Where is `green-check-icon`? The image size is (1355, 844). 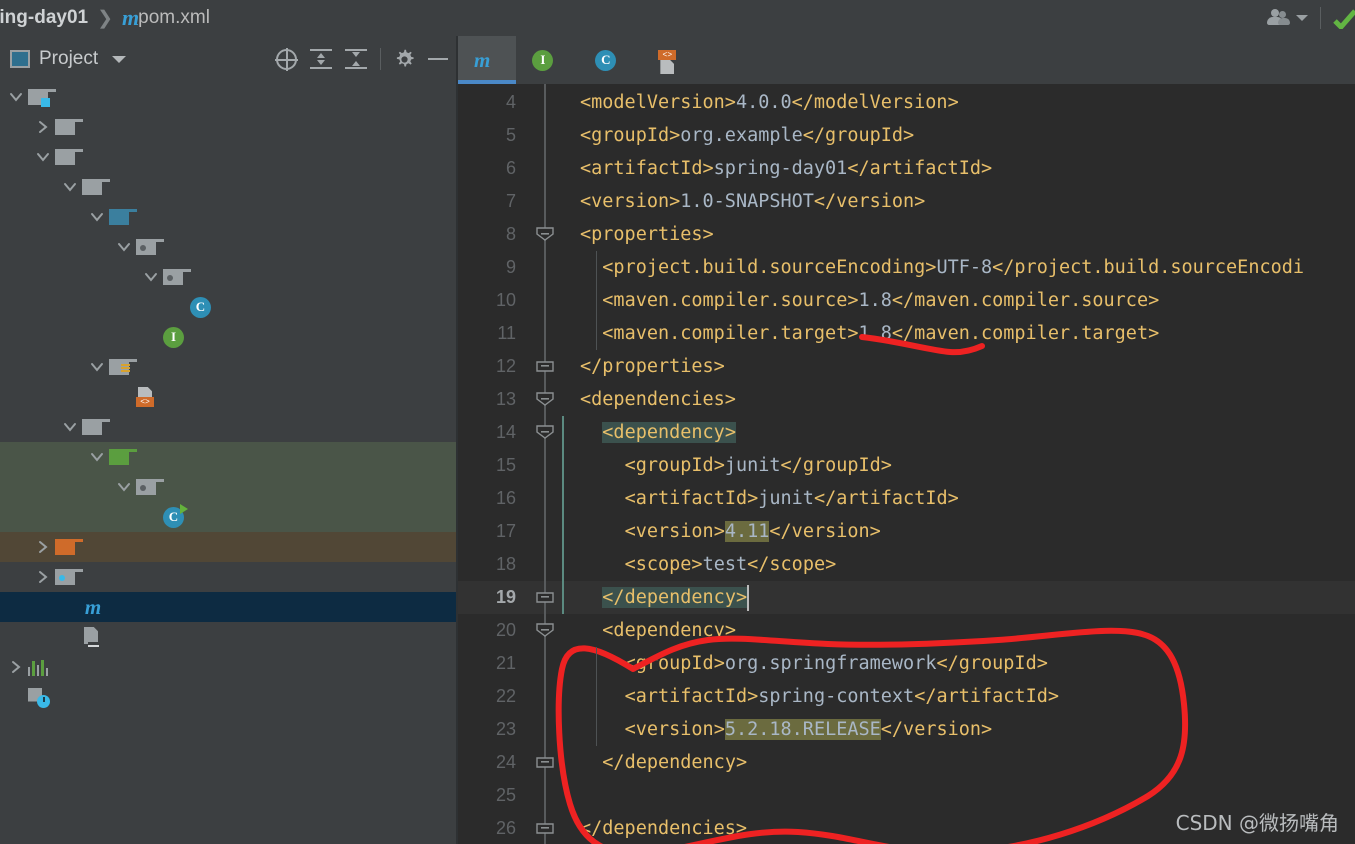 green-check-icon is located at coordinates (1344, 18).